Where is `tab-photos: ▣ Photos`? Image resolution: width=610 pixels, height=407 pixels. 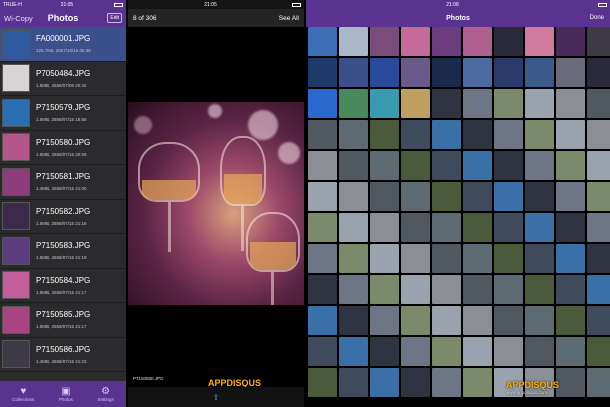
tab-photos: ▣ Photos is located at coordinates (66, 394).